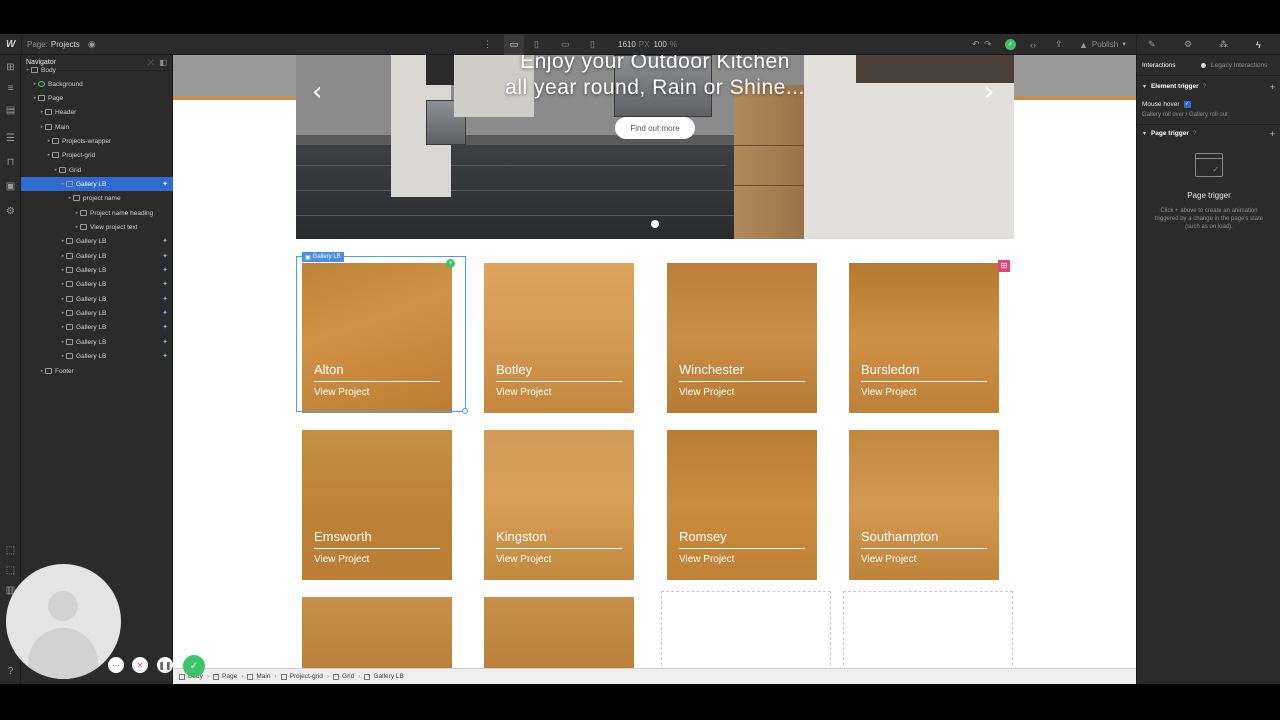  I want to click on find-out-more-button: Find out more, so click(655, 128).